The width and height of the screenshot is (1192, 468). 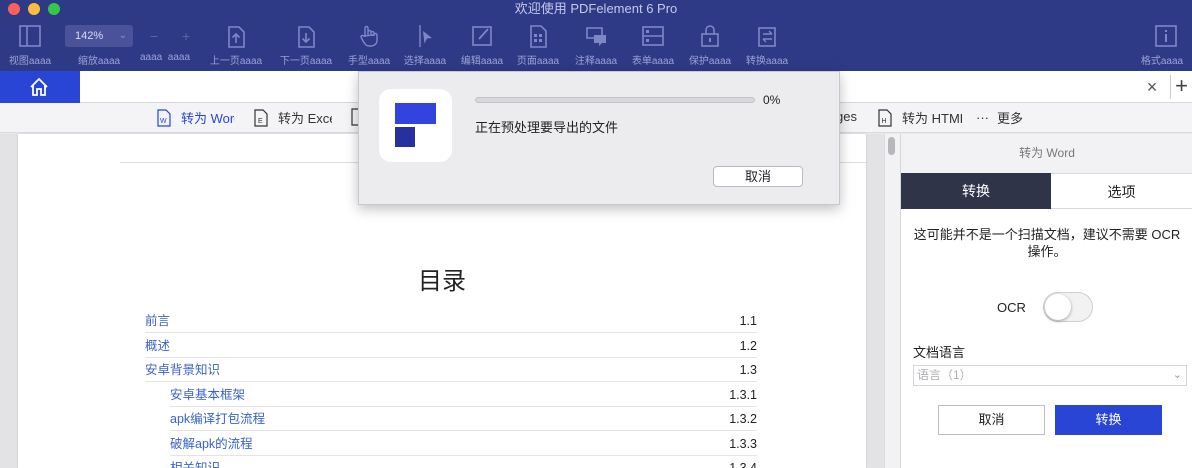 I want to click on edit-icon, so click(x=482, y=36).